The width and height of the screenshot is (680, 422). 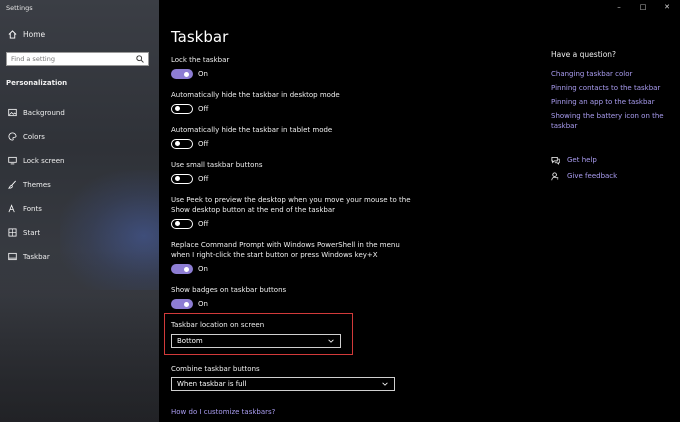 What do you see at coordinates (258, 334) in the screenshot?
I see `highlight-box` at bounding box center [258, 334].